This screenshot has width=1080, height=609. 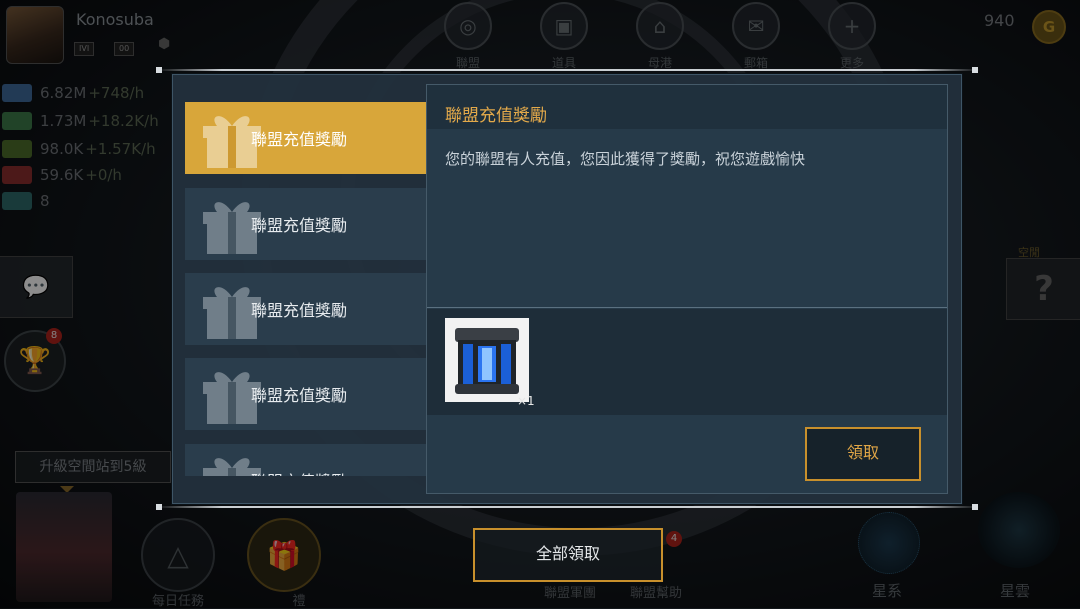 I want to click on supply-crate-icon, so click(x=487, y=361).